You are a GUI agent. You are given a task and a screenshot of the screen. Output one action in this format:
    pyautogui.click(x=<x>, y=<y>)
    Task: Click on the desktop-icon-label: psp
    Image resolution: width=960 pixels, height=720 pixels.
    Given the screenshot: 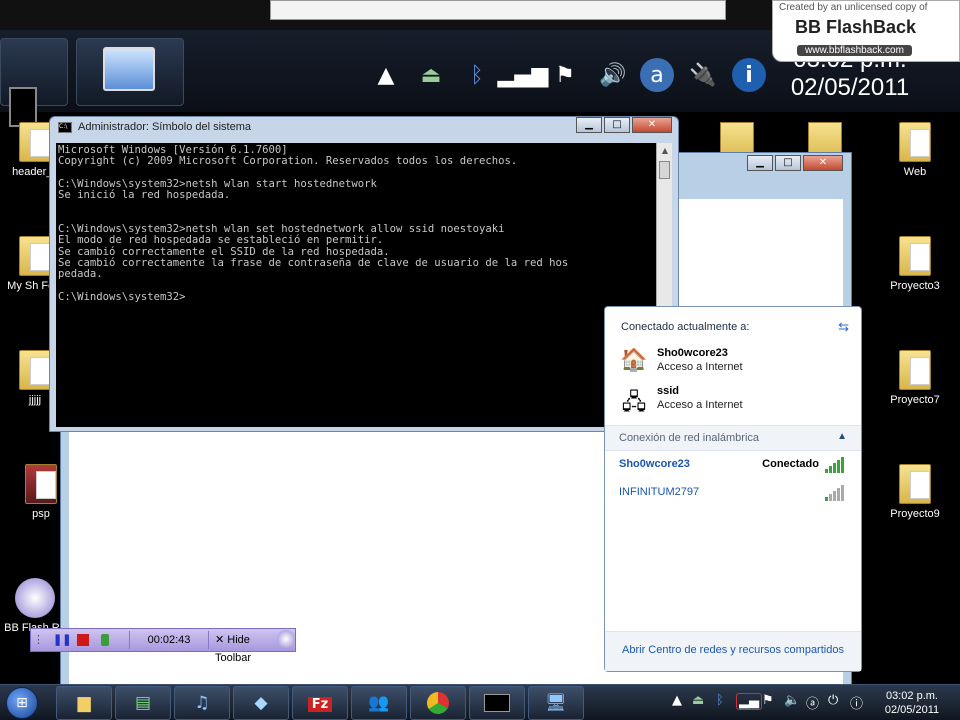 What is the action you would take?
    pyautogui.click(x=41, y=514)
    